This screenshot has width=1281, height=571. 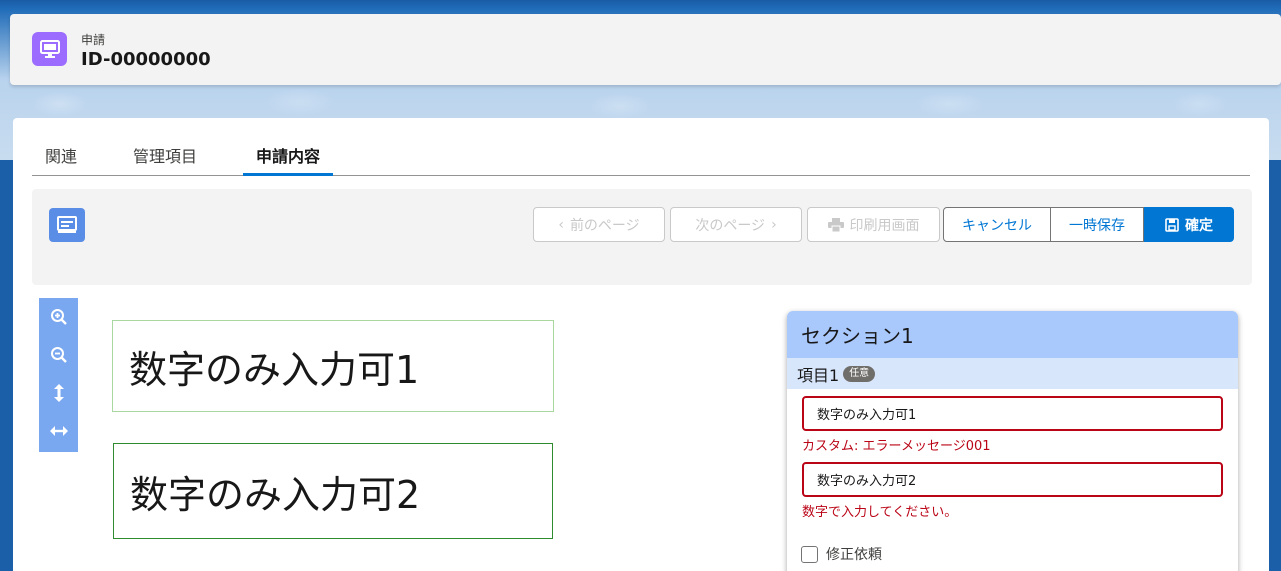 I want to click on prev-page-label: 前のページ, so click(x=604, y=225).